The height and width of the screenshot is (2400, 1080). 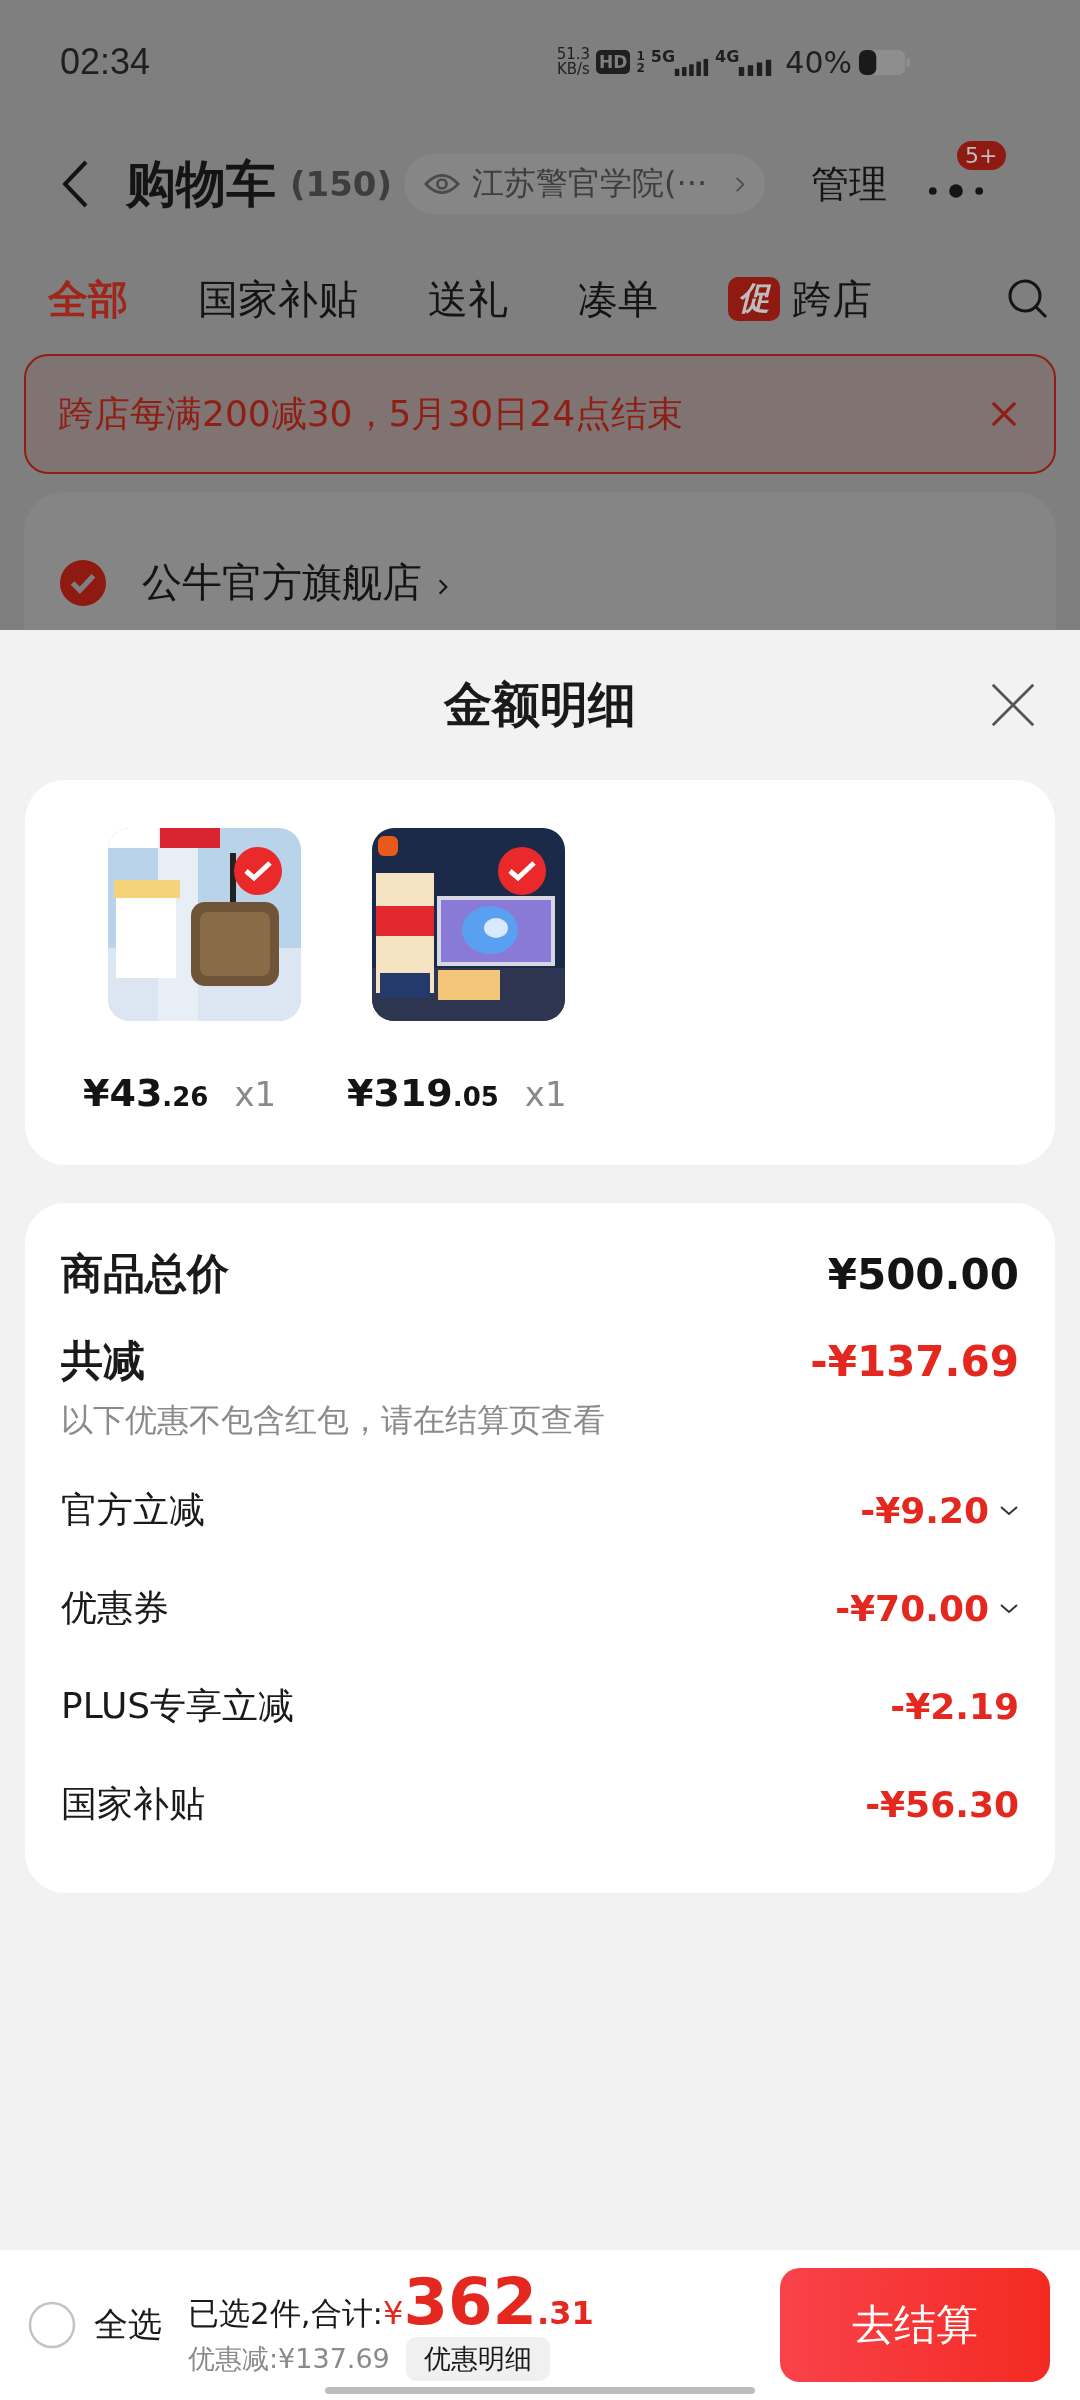 I want to click on hd-badge: HD, so click(x=613, y=62).